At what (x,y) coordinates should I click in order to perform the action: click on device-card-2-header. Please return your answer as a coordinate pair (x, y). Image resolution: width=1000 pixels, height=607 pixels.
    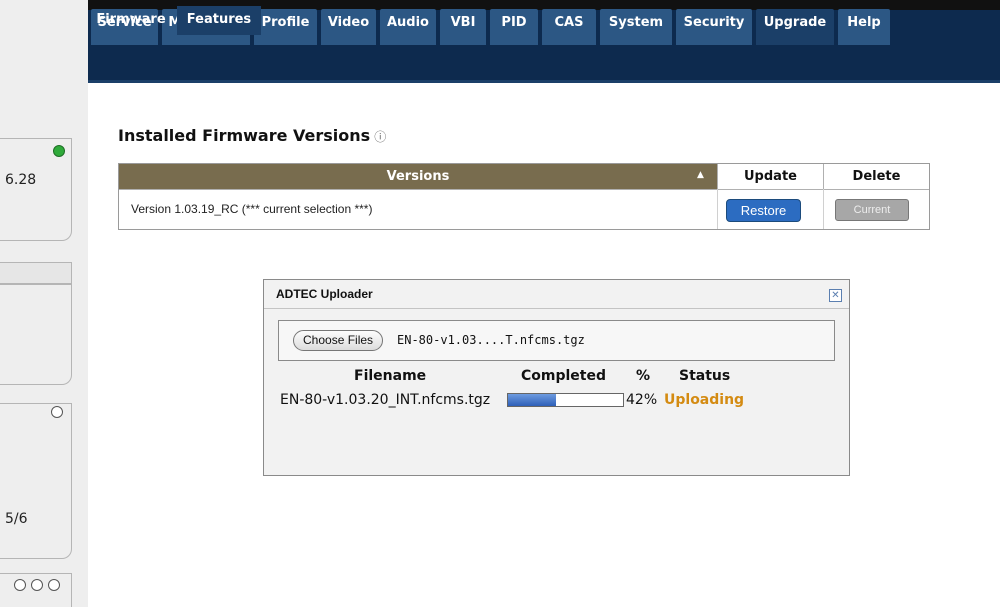
    Looking at the image, I should click on (36, 273).